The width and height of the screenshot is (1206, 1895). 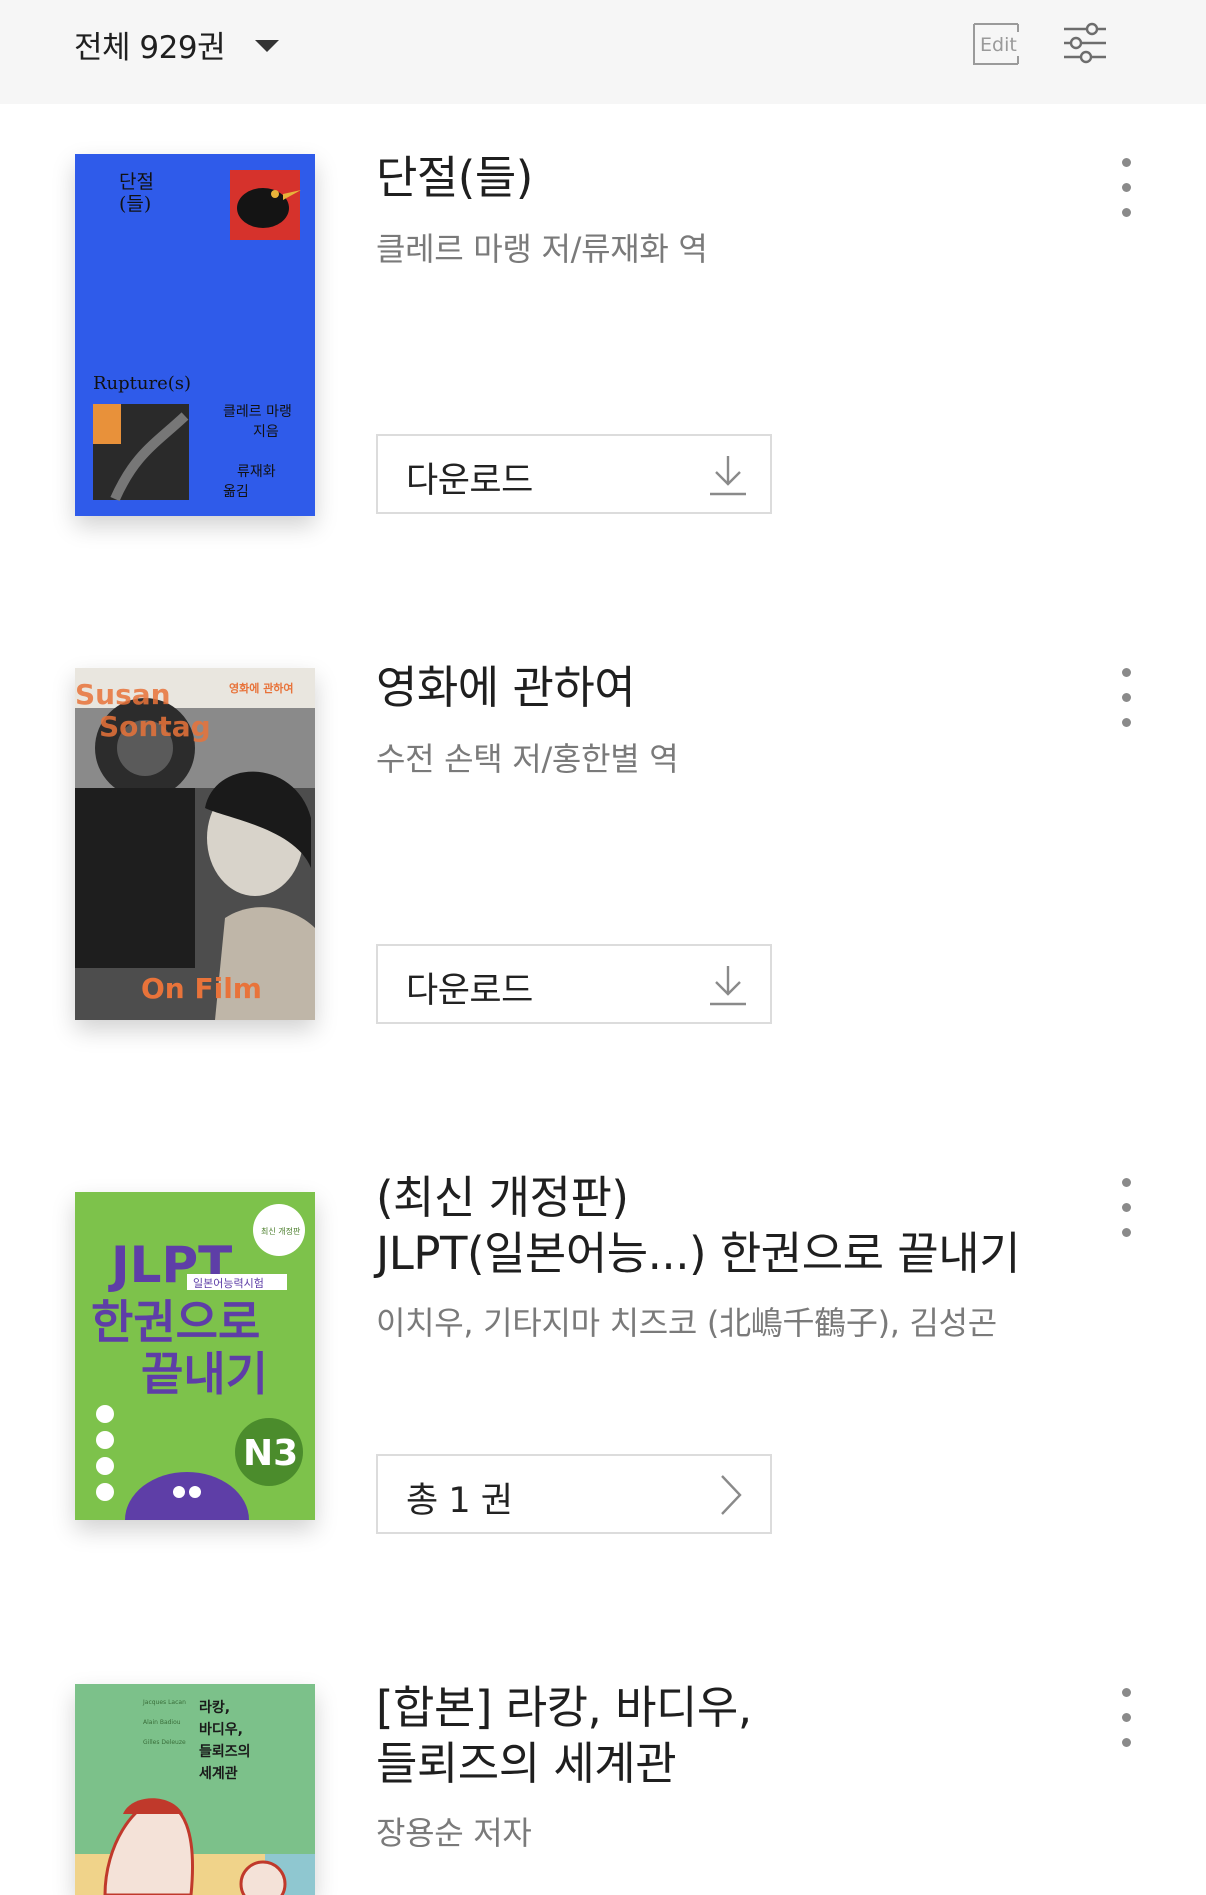 What do you see at coordinates (267, 45) in the screenshot?
I see `caret-down-icon` at bounding box center [267, 45].